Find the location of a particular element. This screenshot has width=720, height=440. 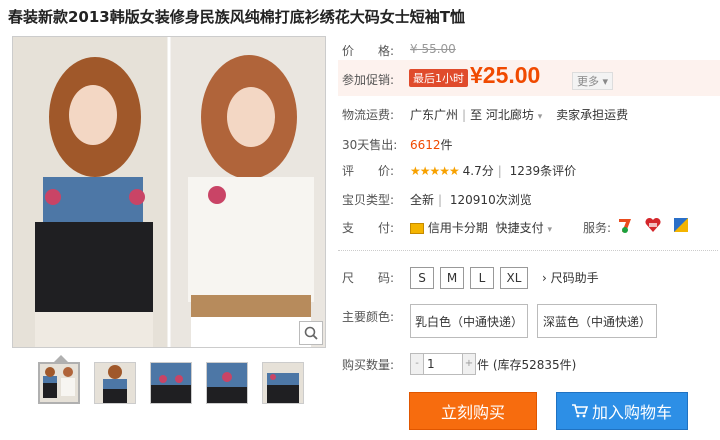

add-to-cart-label: 加入购物车 is located at coordinates (631, 412).